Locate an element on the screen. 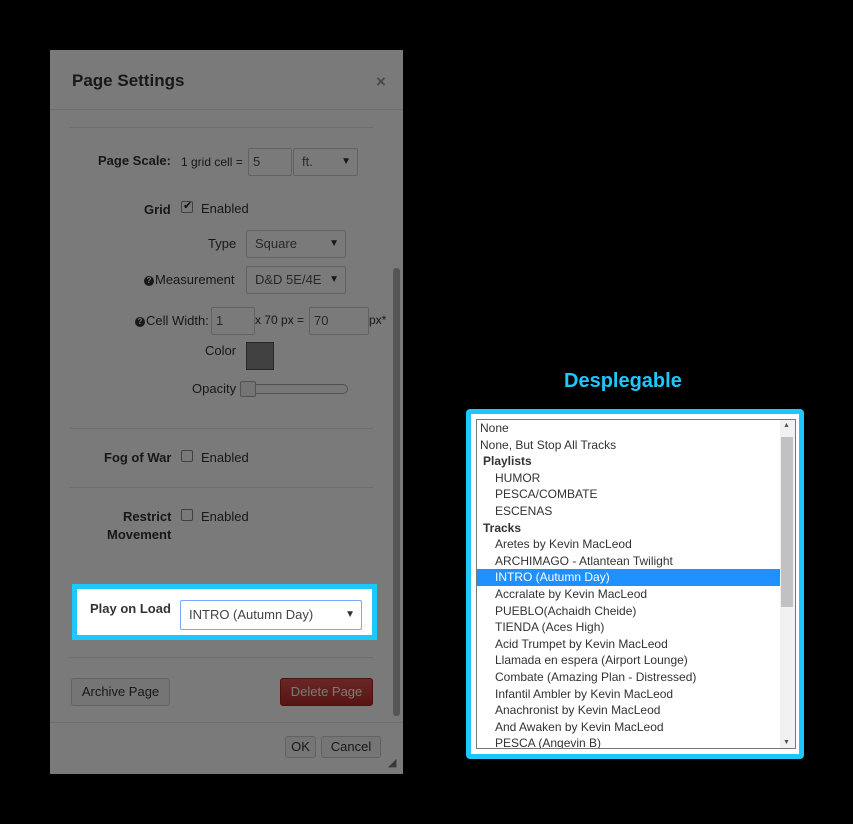 The height and width of the screenshot is (824, 853). page-scale-unit-select: ft. ▼ is located at coordinates (325, 162).